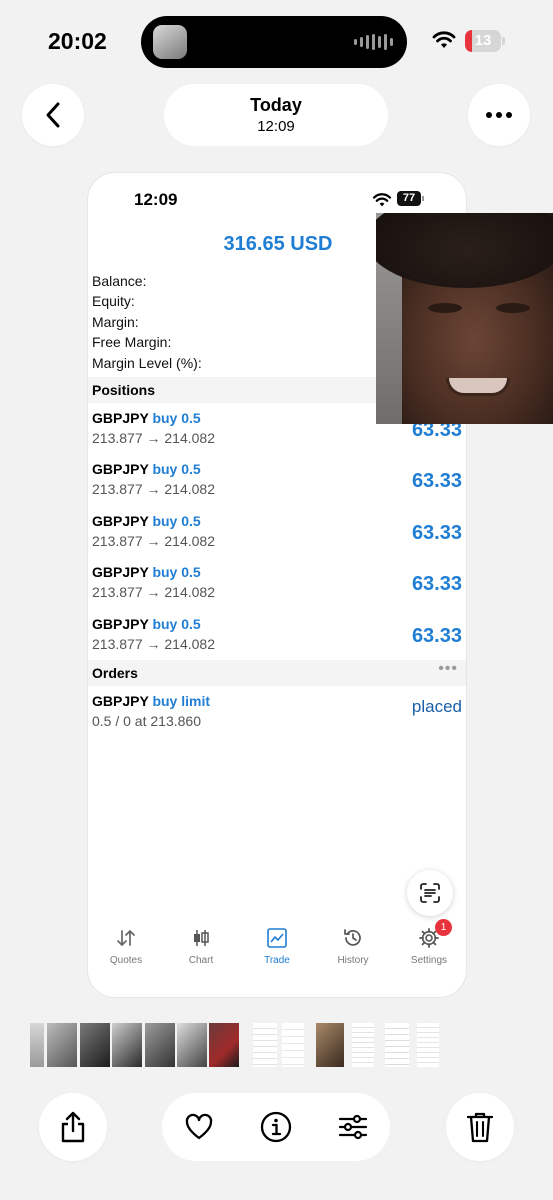 The width and height of the screenshot is (553, 1200). I want to click on bottom-tab-bar: Quotes Chart Trade History Settings 1, so click(277, 947).